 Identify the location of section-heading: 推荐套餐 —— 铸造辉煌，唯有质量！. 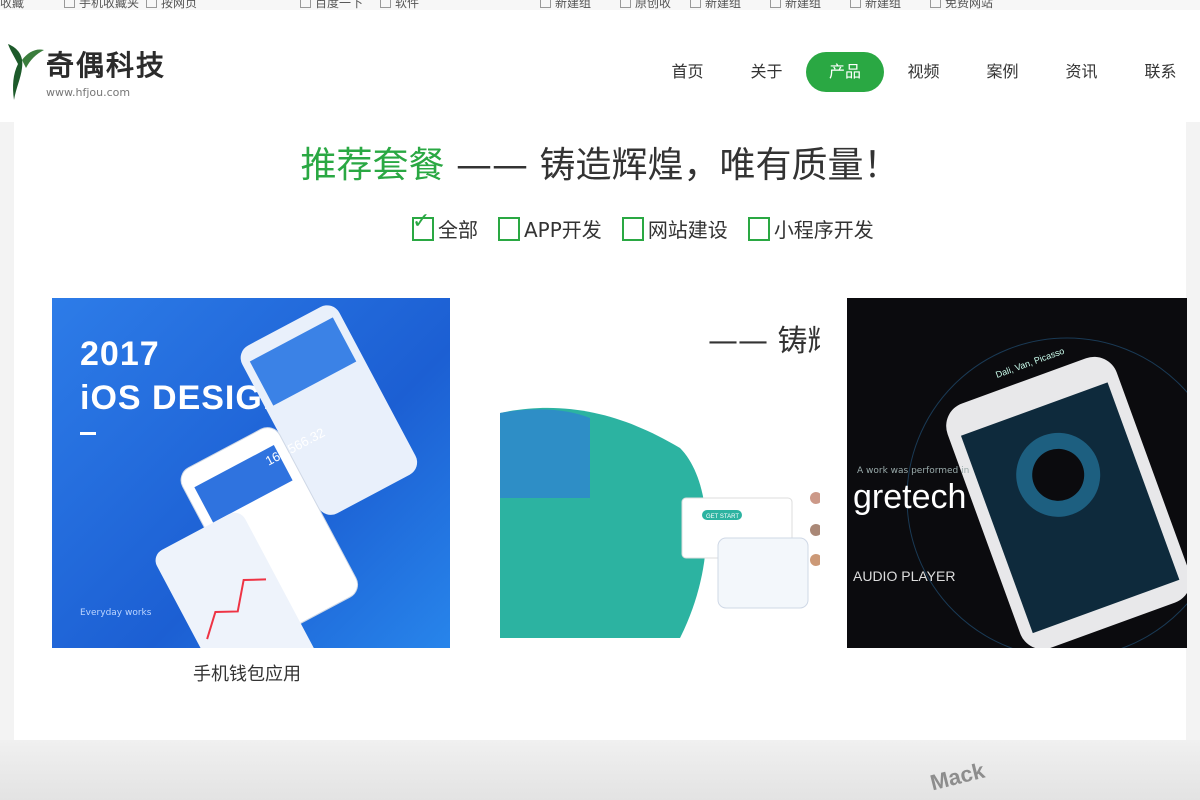
(600, 162).